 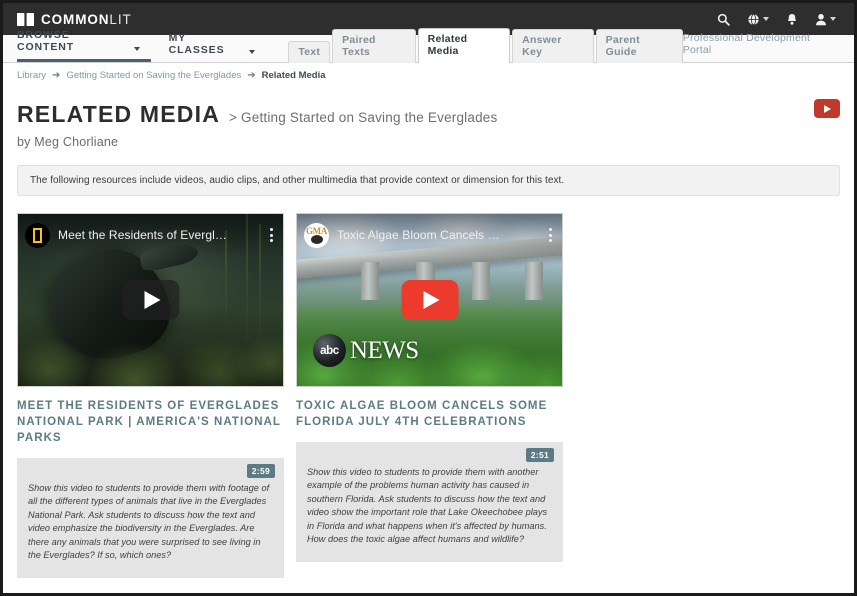 I want to click on notifications-bell-icon, so click(x=792, y=19).